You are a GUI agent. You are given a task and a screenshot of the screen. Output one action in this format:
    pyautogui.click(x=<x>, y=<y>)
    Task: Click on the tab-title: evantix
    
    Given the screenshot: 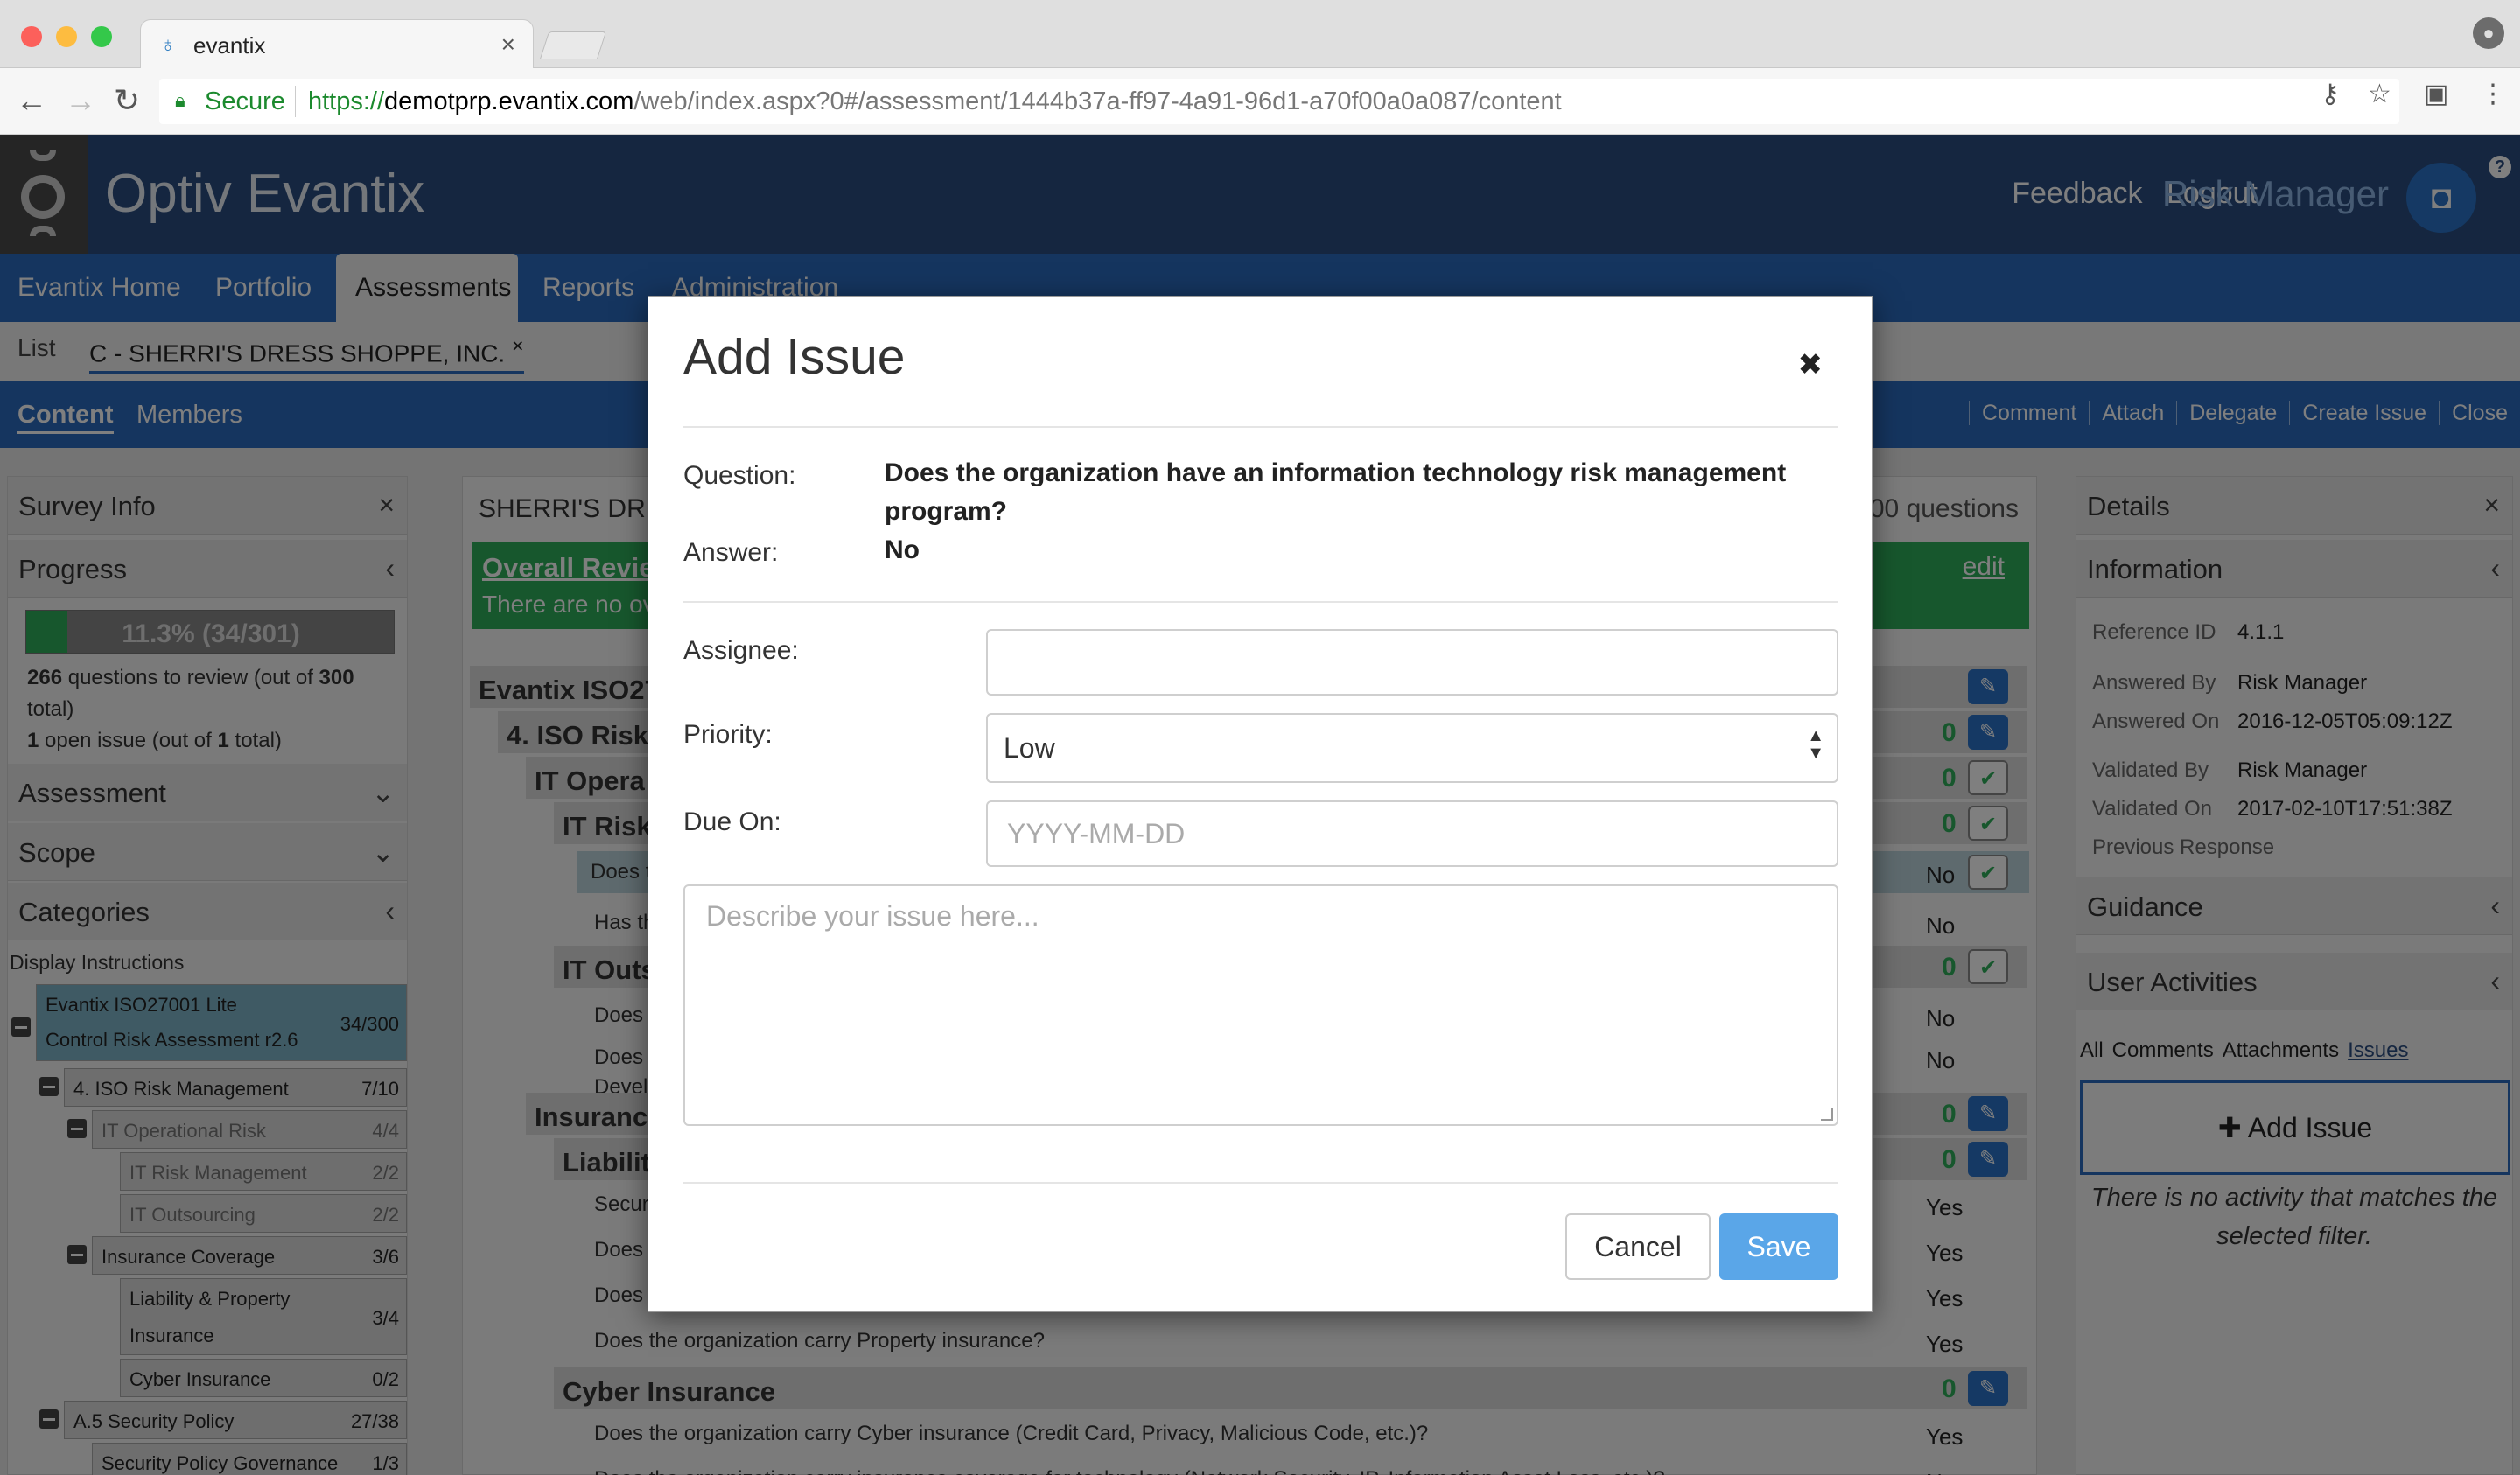 What is the action you would take?
    pyautogui.click(x=229, y=45)
    